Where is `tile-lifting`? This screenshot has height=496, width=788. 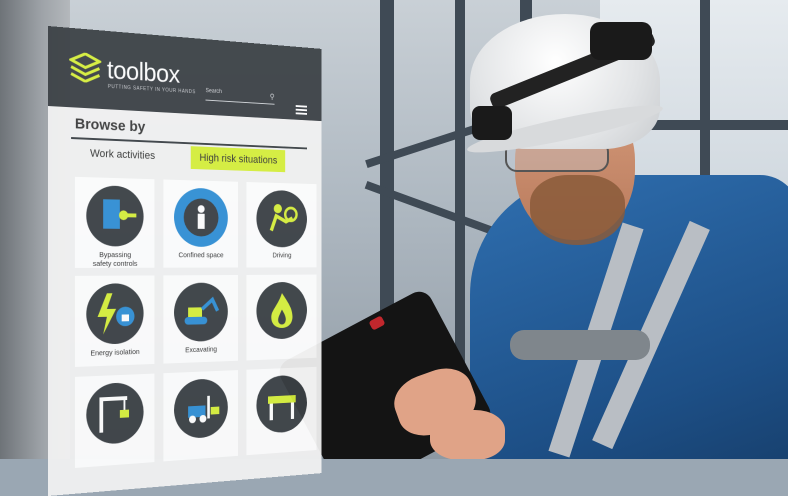 tile-lifting is located at coordinates (114, 420).